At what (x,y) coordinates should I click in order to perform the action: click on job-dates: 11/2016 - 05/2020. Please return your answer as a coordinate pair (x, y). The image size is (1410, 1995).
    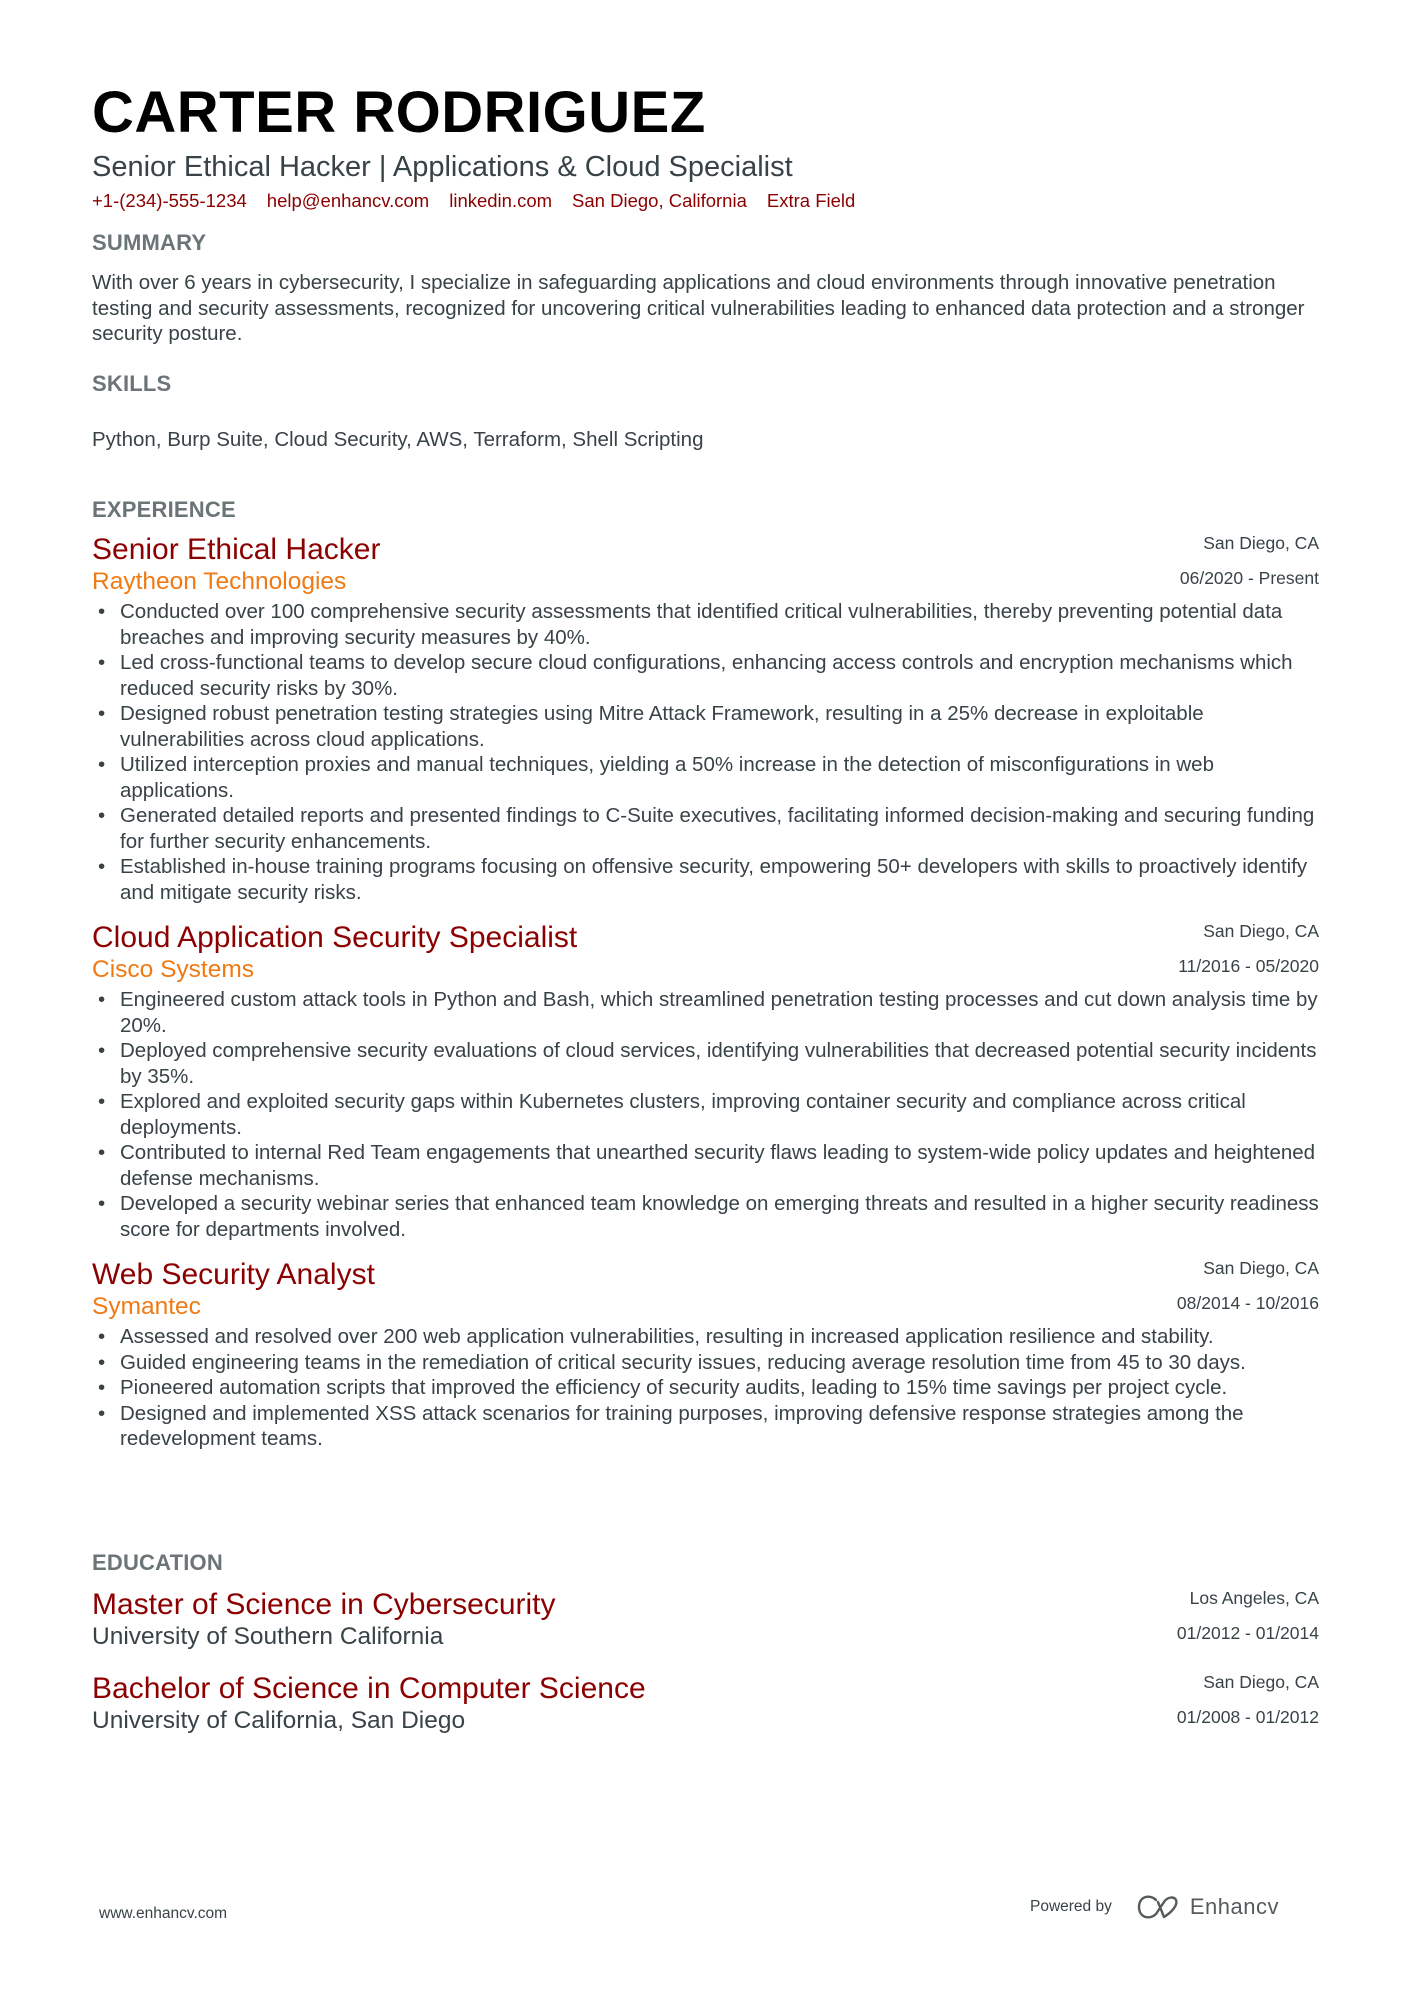
    Looking at the image, I should click on (1248, 966).